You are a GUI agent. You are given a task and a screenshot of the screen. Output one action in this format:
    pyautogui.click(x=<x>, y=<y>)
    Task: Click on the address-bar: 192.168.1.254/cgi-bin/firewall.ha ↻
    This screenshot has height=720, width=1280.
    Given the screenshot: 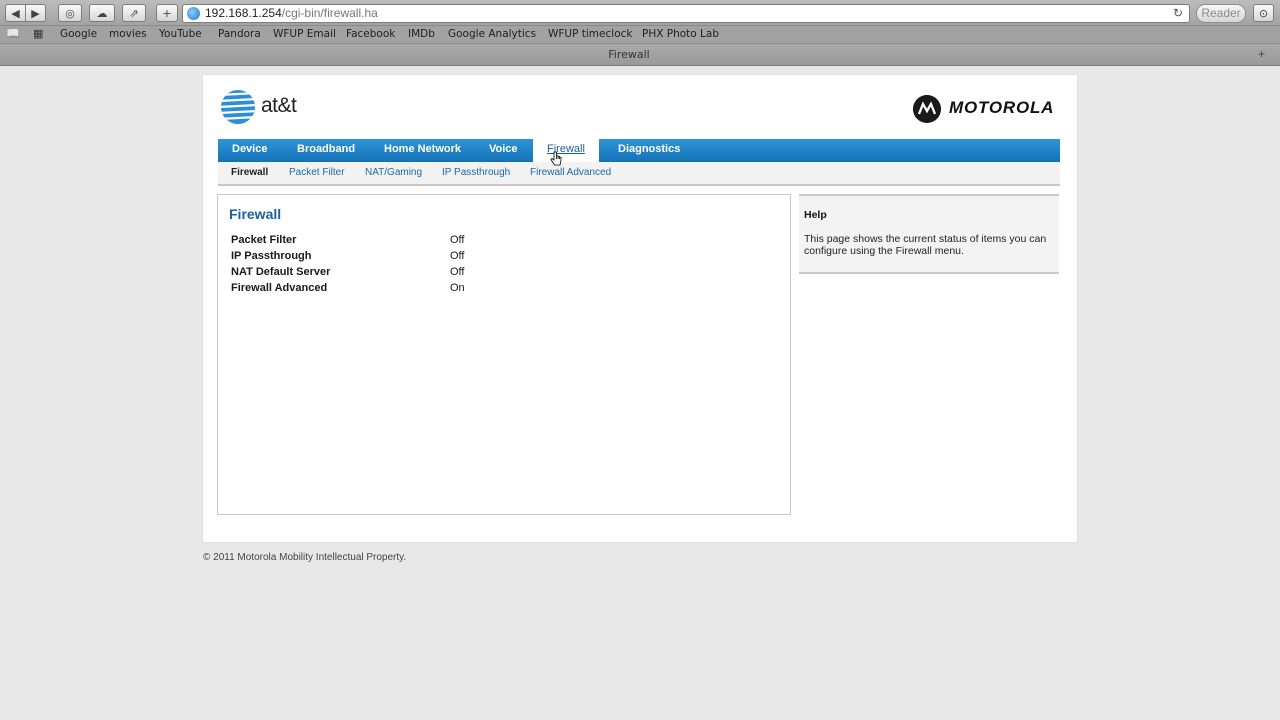 What is the action you would take?
    pyautogui.click(x=686, y=13)
    